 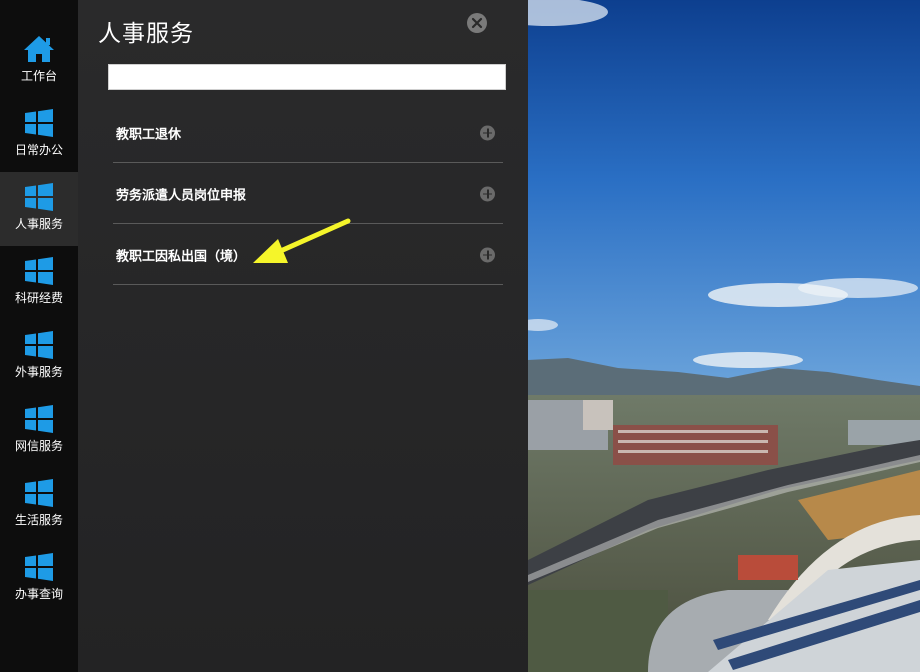 What do you see at coordinates (39, 49) in the screenshot?
I see `home-icon` at bounding box center [39, 49].